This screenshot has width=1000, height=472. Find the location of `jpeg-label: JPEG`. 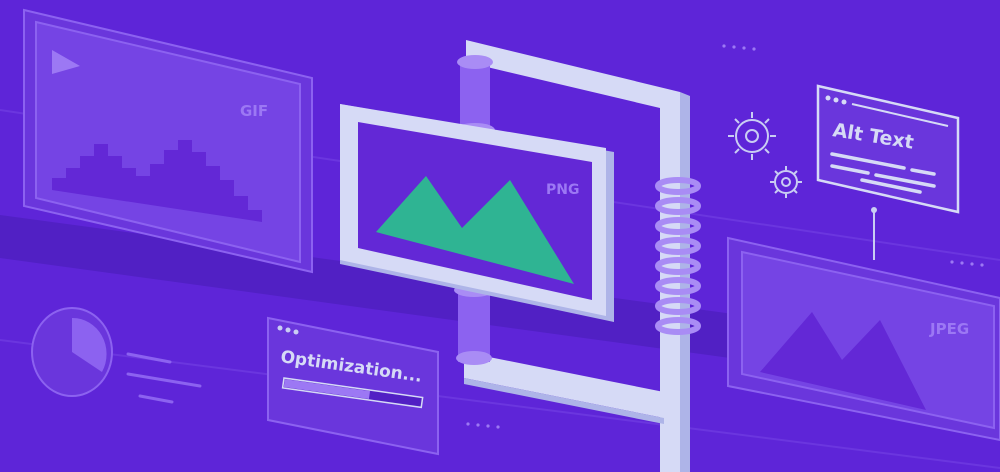

jpeg-label: JPEG is located at coordinates (949, 329).